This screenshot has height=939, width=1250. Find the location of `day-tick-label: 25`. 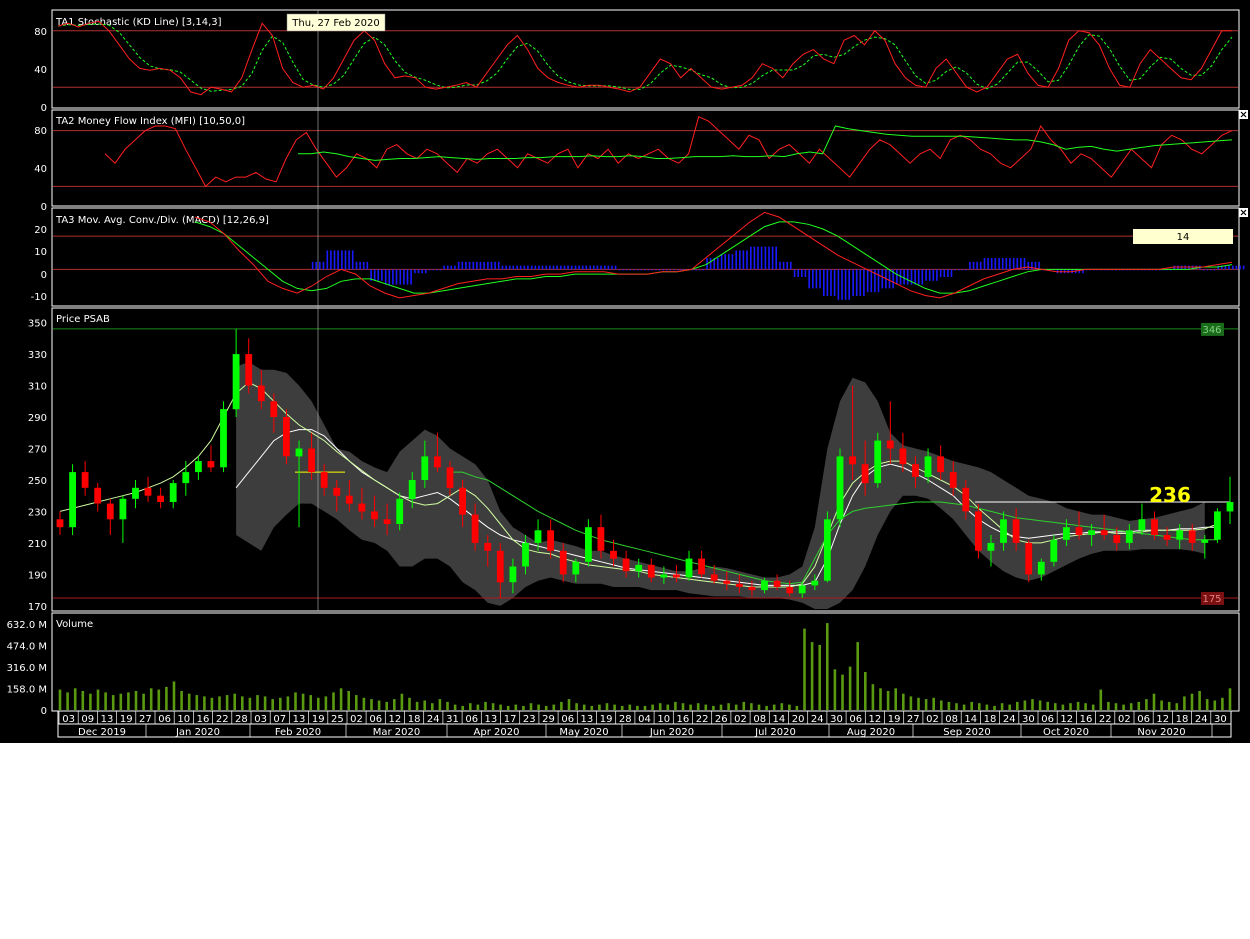

day-tick-label: 25 is located at coordinates (337, 719).